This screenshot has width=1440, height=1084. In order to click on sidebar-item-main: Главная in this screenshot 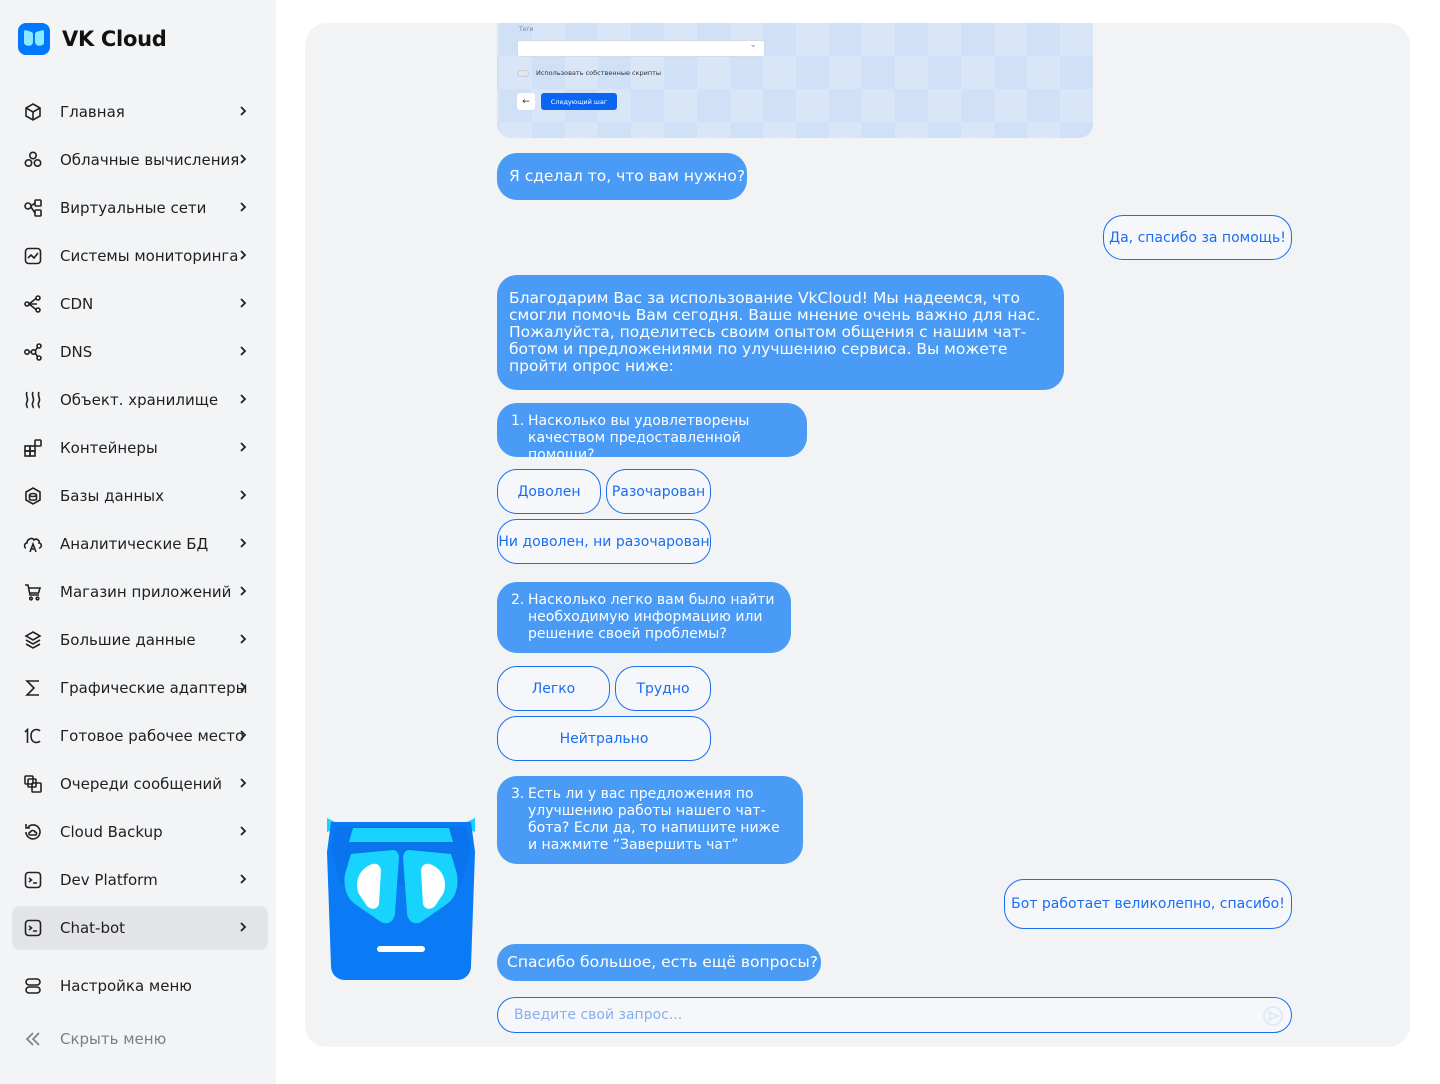, I will do `click(140, 112)`.